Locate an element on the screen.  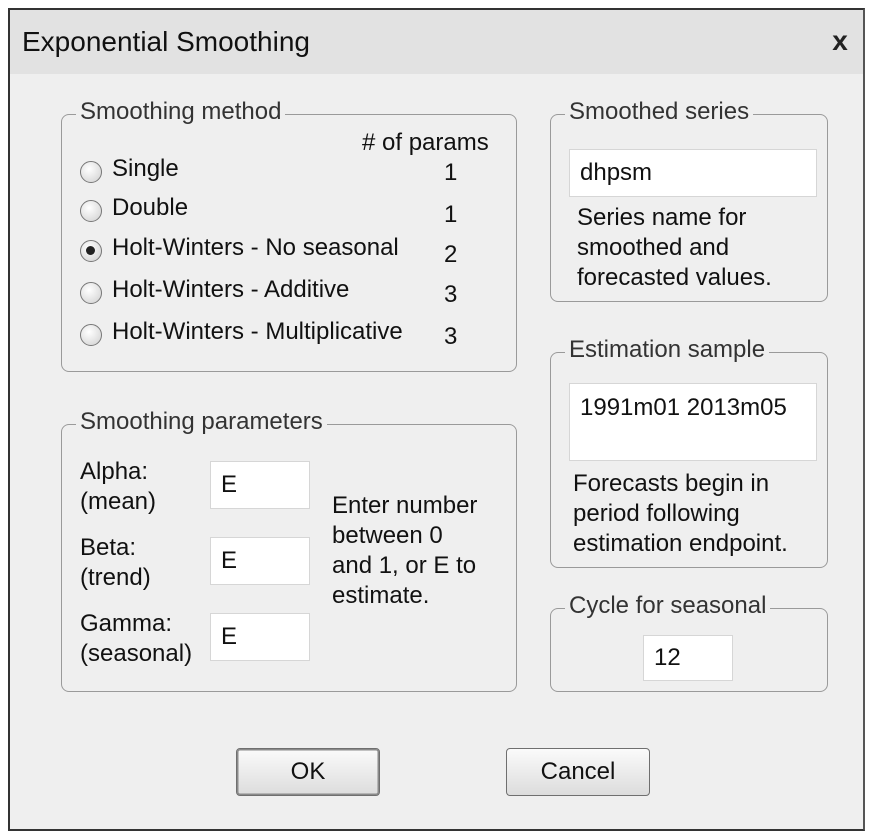
beta-input is located at coordinates (260, 561).